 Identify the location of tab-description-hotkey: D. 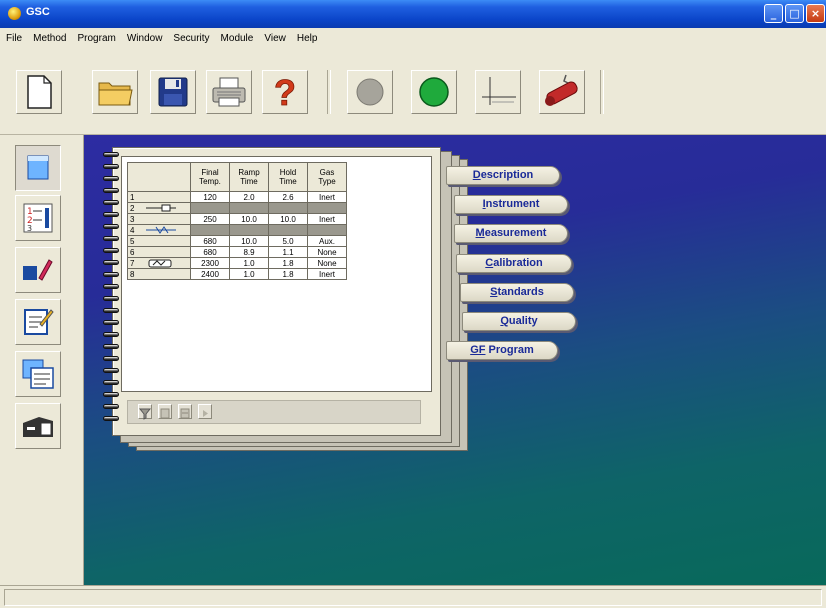
(476, 175).